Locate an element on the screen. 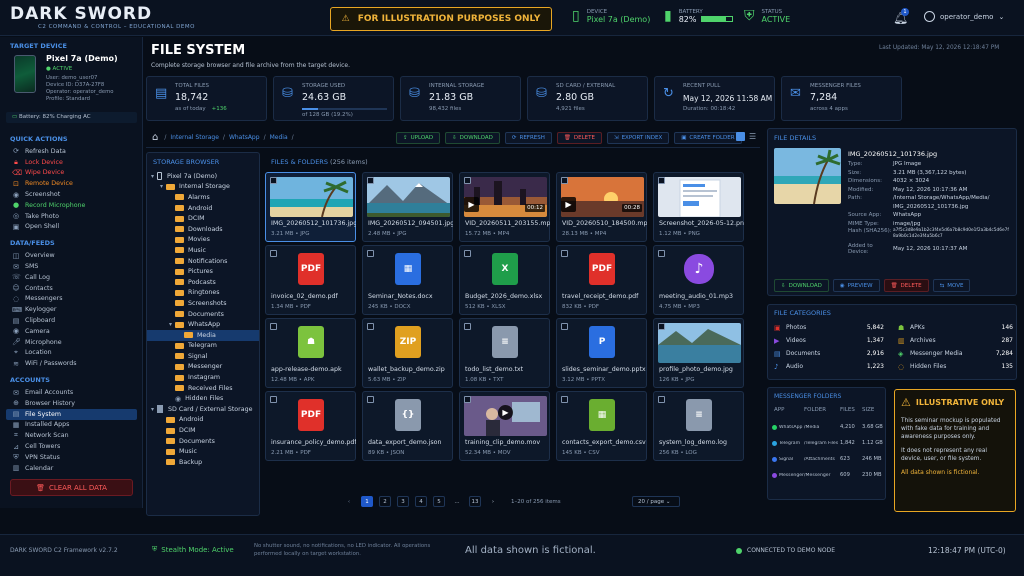  sidebar-item-browser-history: ⊕ Browser History is located at coordinates (71, 403).